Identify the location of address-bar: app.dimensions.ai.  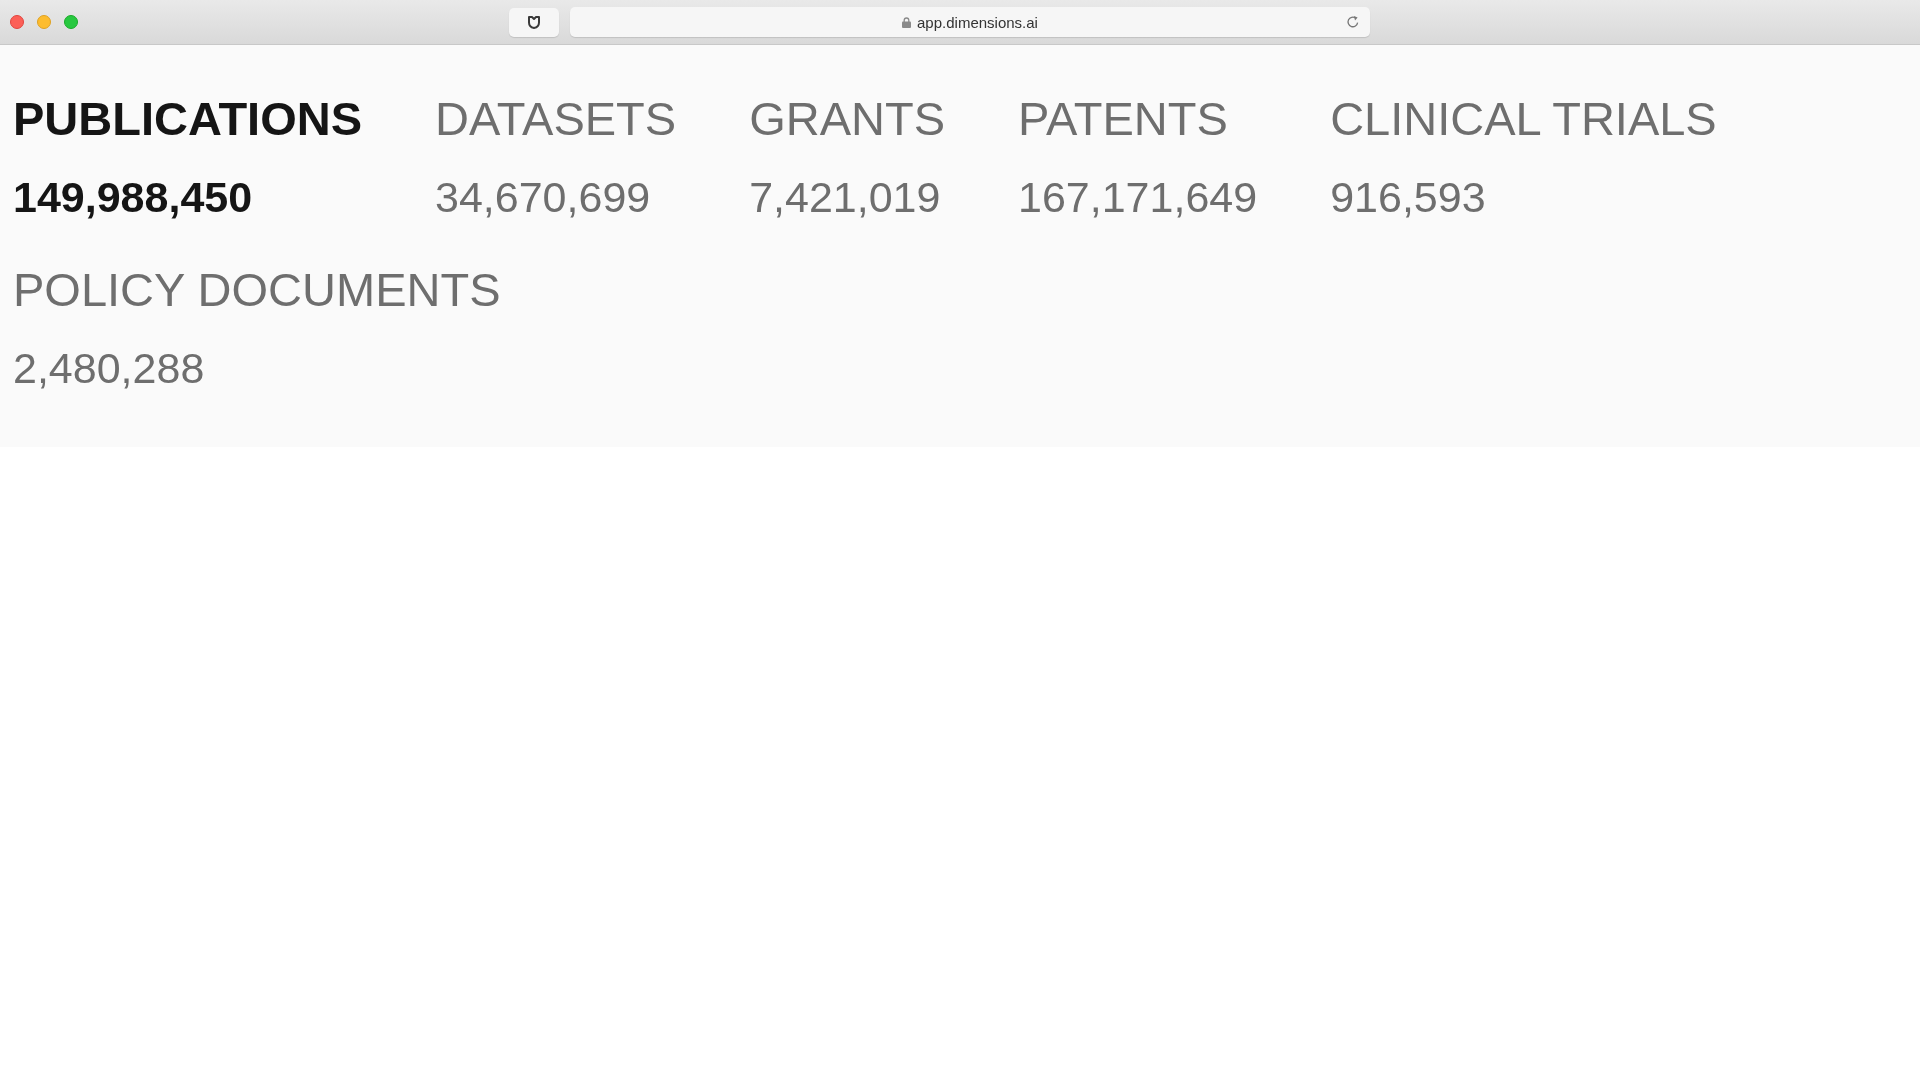
(970, 22).